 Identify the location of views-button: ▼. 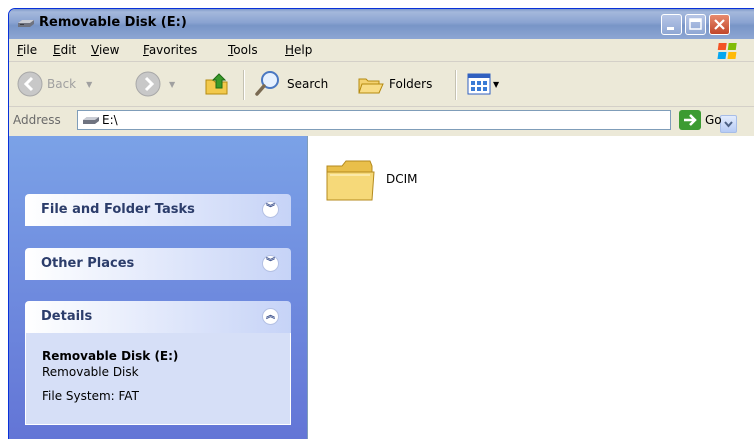
(483, 84).